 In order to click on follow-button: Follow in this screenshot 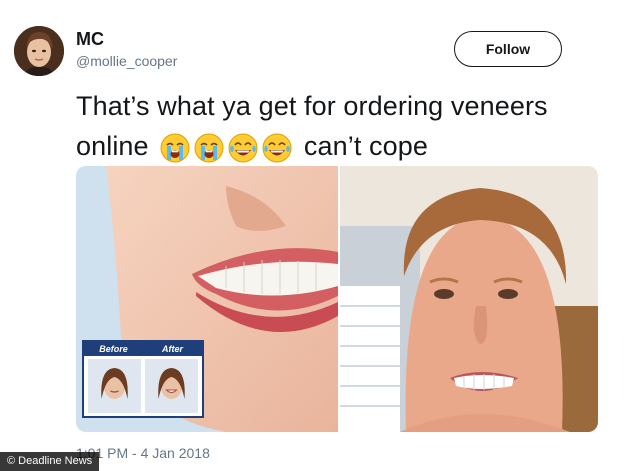, I will do `click(508, 49)`.